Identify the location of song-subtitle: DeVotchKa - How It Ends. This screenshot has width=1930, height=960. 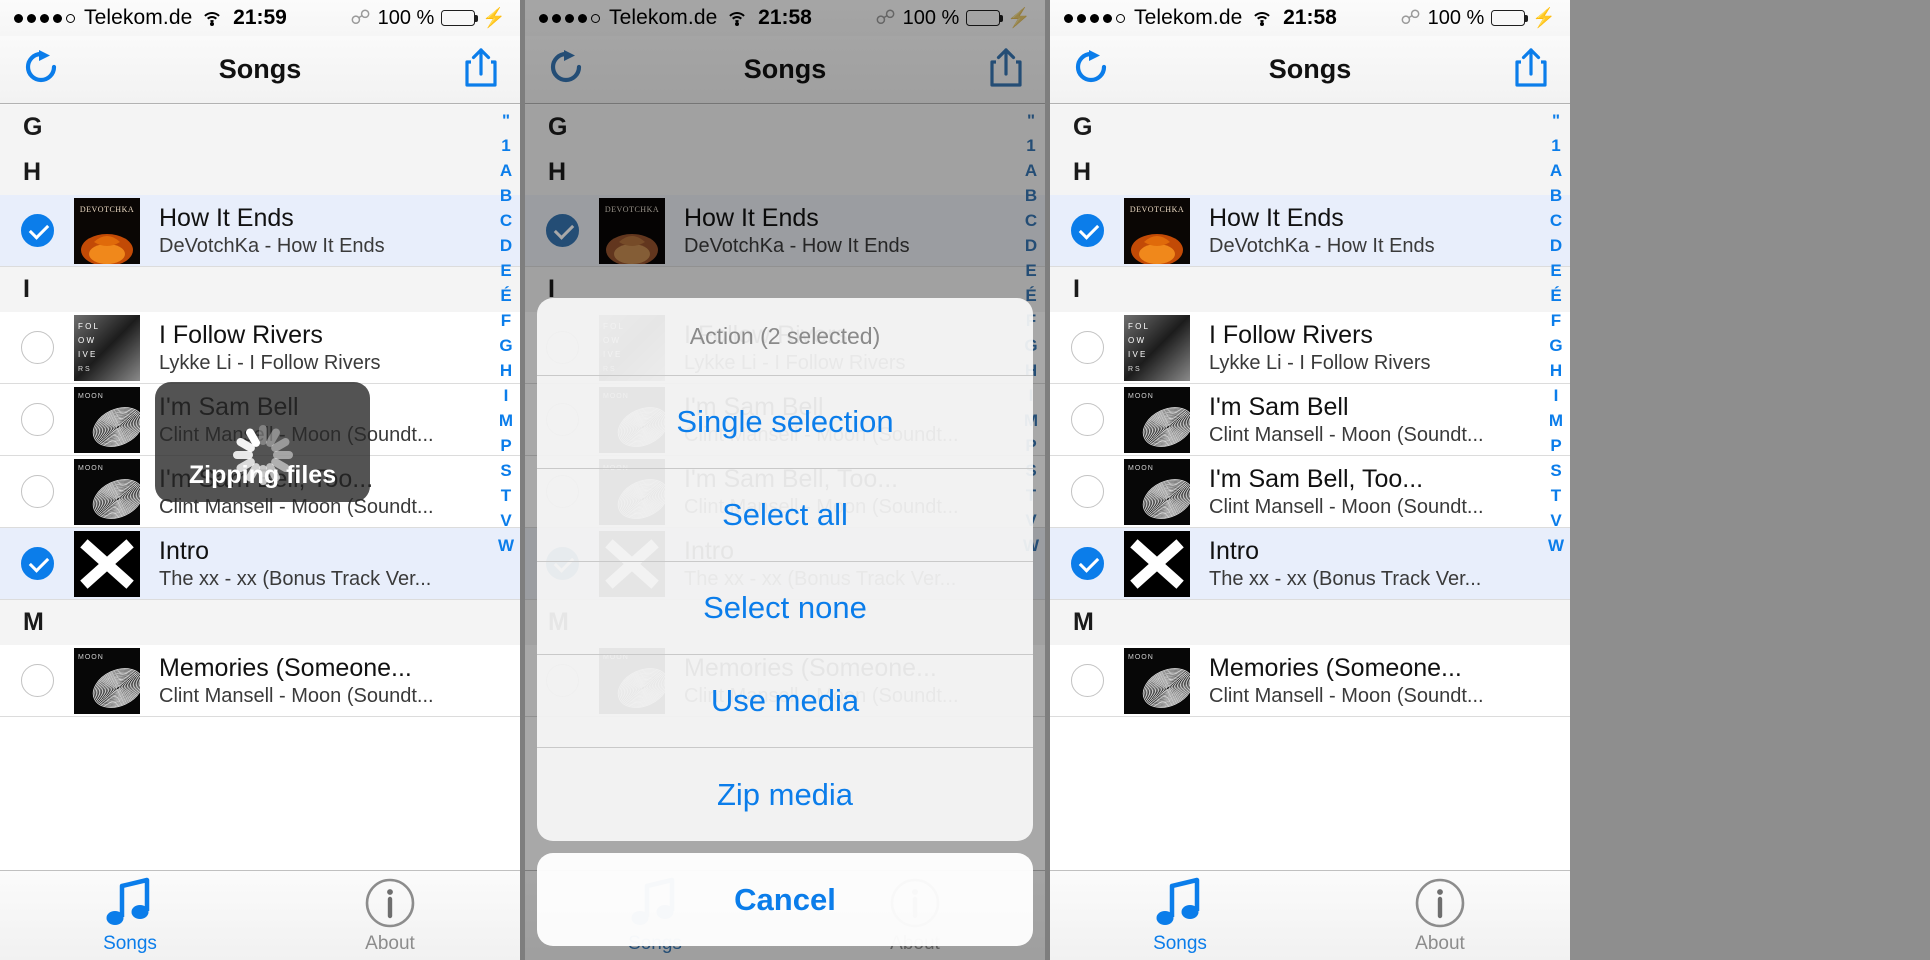
(272, 245).